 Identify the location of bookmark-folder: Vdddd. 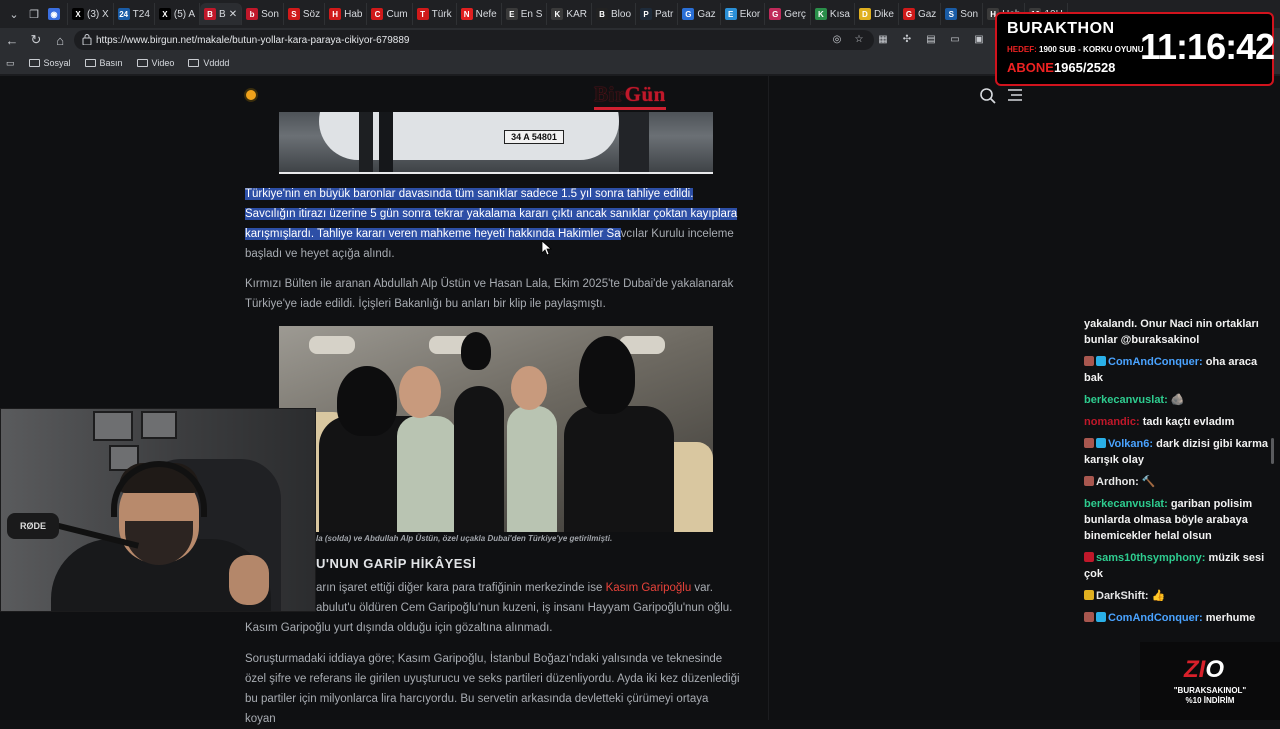
(208, 63).